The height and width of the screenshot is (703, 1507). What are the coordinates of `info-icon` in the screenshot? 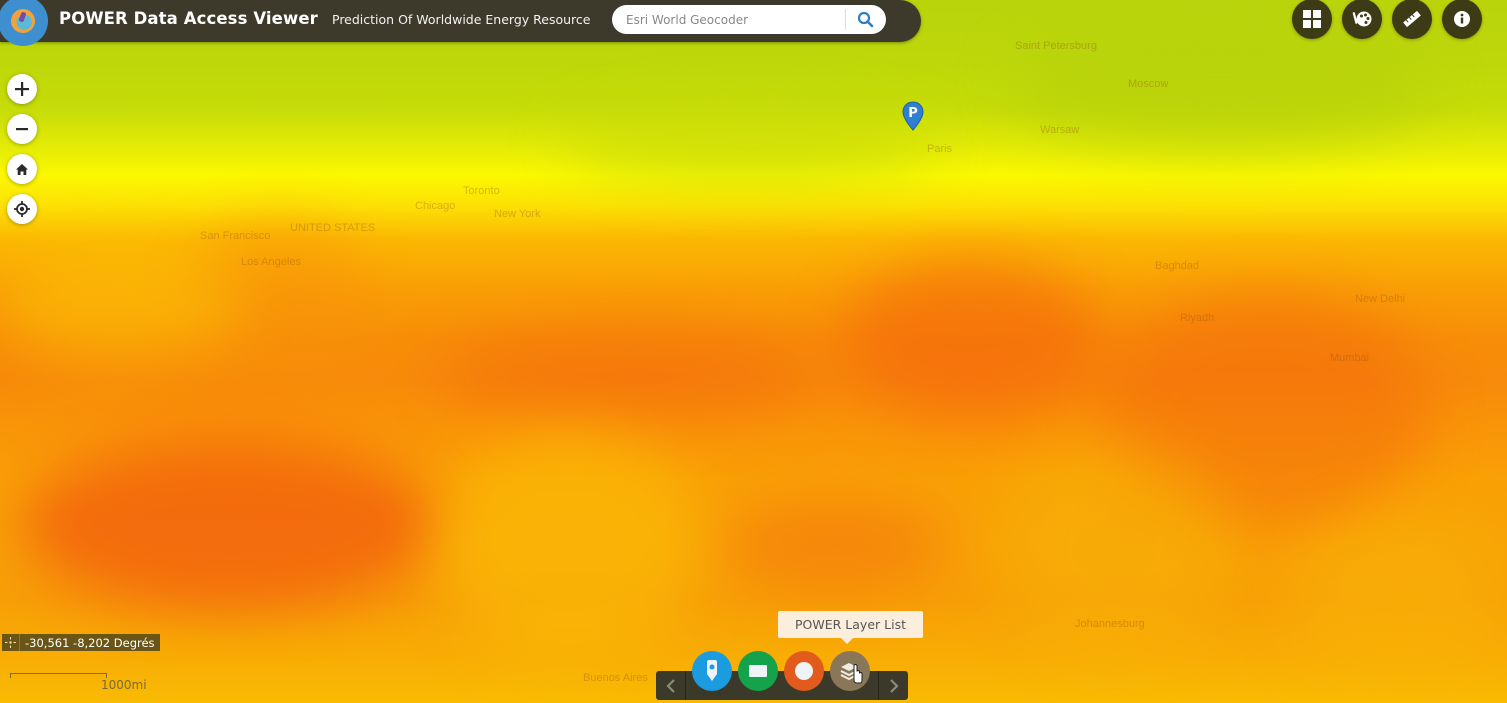 It's located at (1462, 19).